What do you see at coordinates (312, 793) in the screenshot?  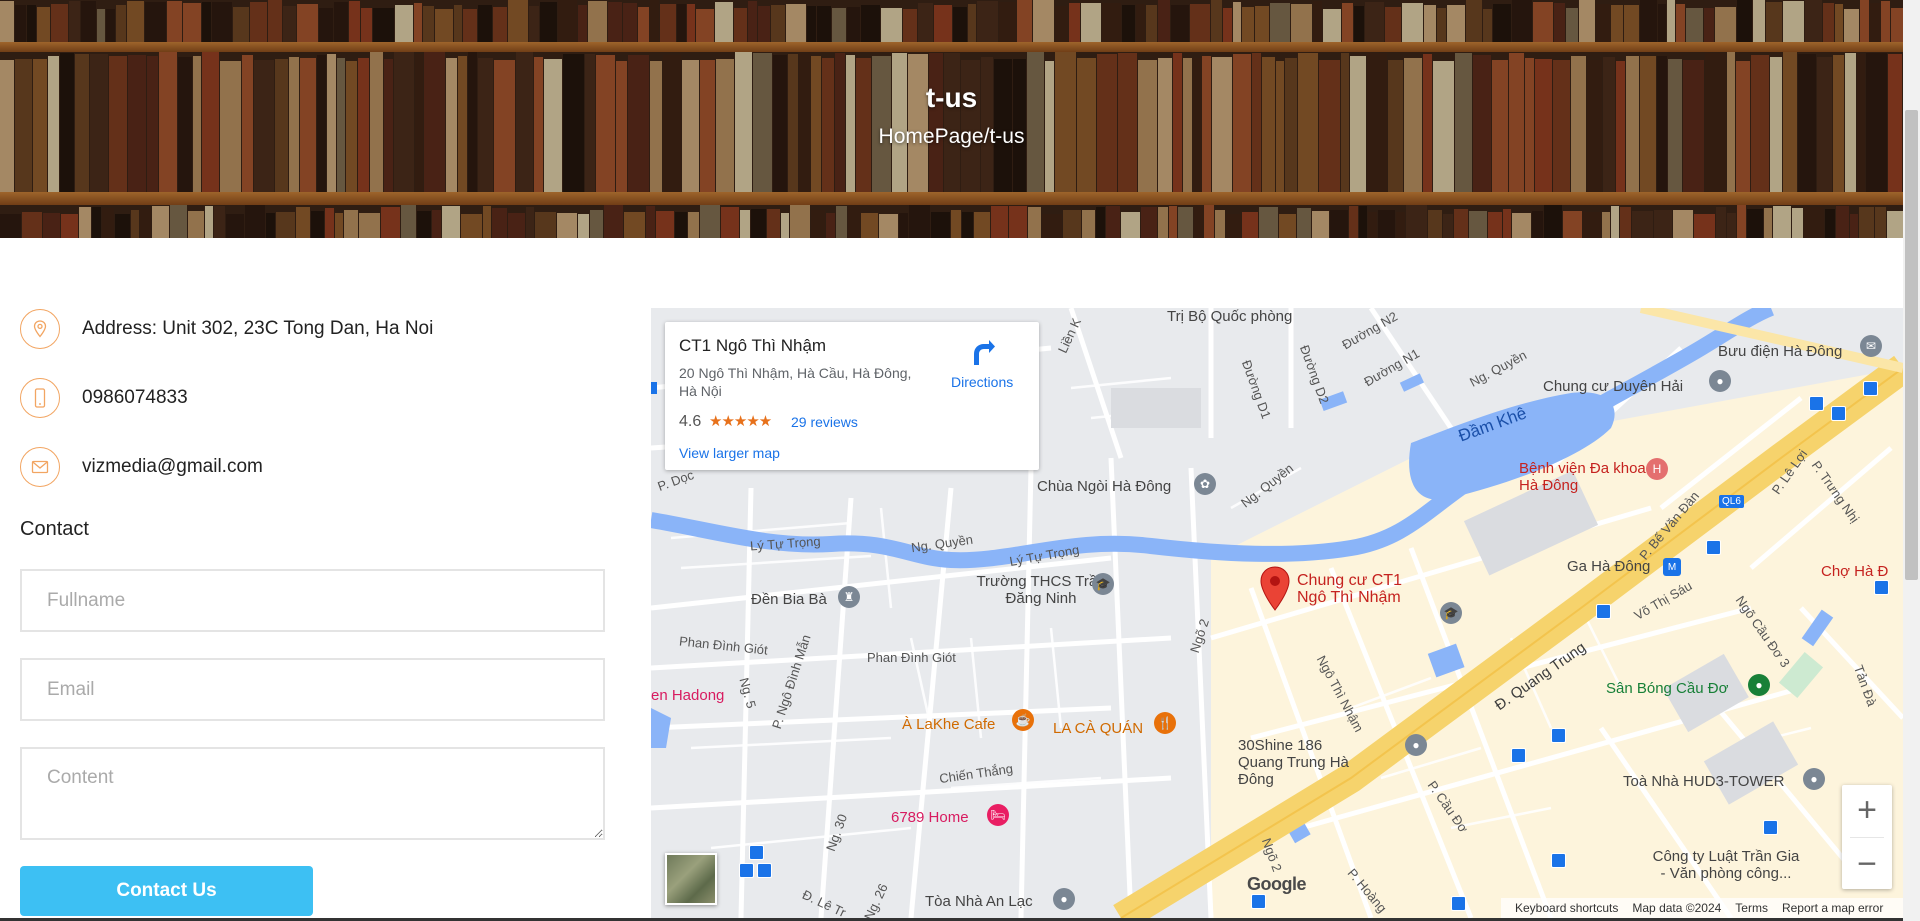 I see `content-textarea` at bounding box center [312, 793].